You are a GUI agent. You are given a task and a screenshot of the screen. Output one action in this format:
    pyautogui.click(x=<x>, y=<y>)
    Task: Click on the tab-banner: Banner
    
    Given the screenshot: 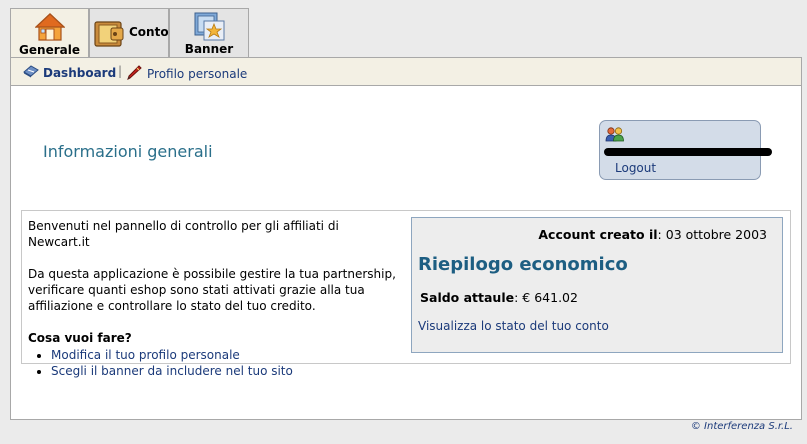 What is the action you would take?
    pyautogui.click(x=209, y=32)
    